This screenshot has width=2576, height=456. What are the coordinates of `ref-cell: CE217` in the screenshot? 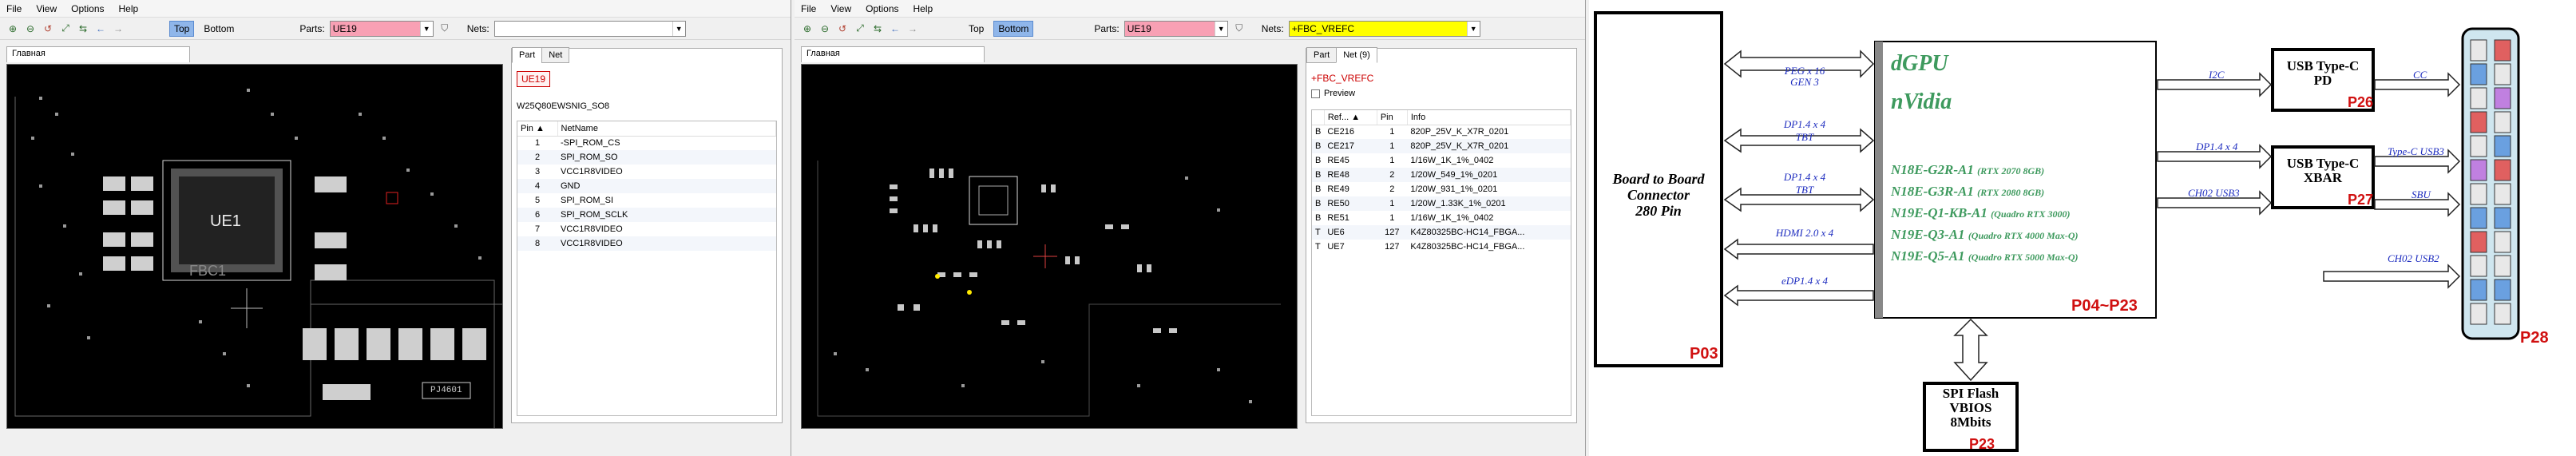 It's located at (1350, 146).